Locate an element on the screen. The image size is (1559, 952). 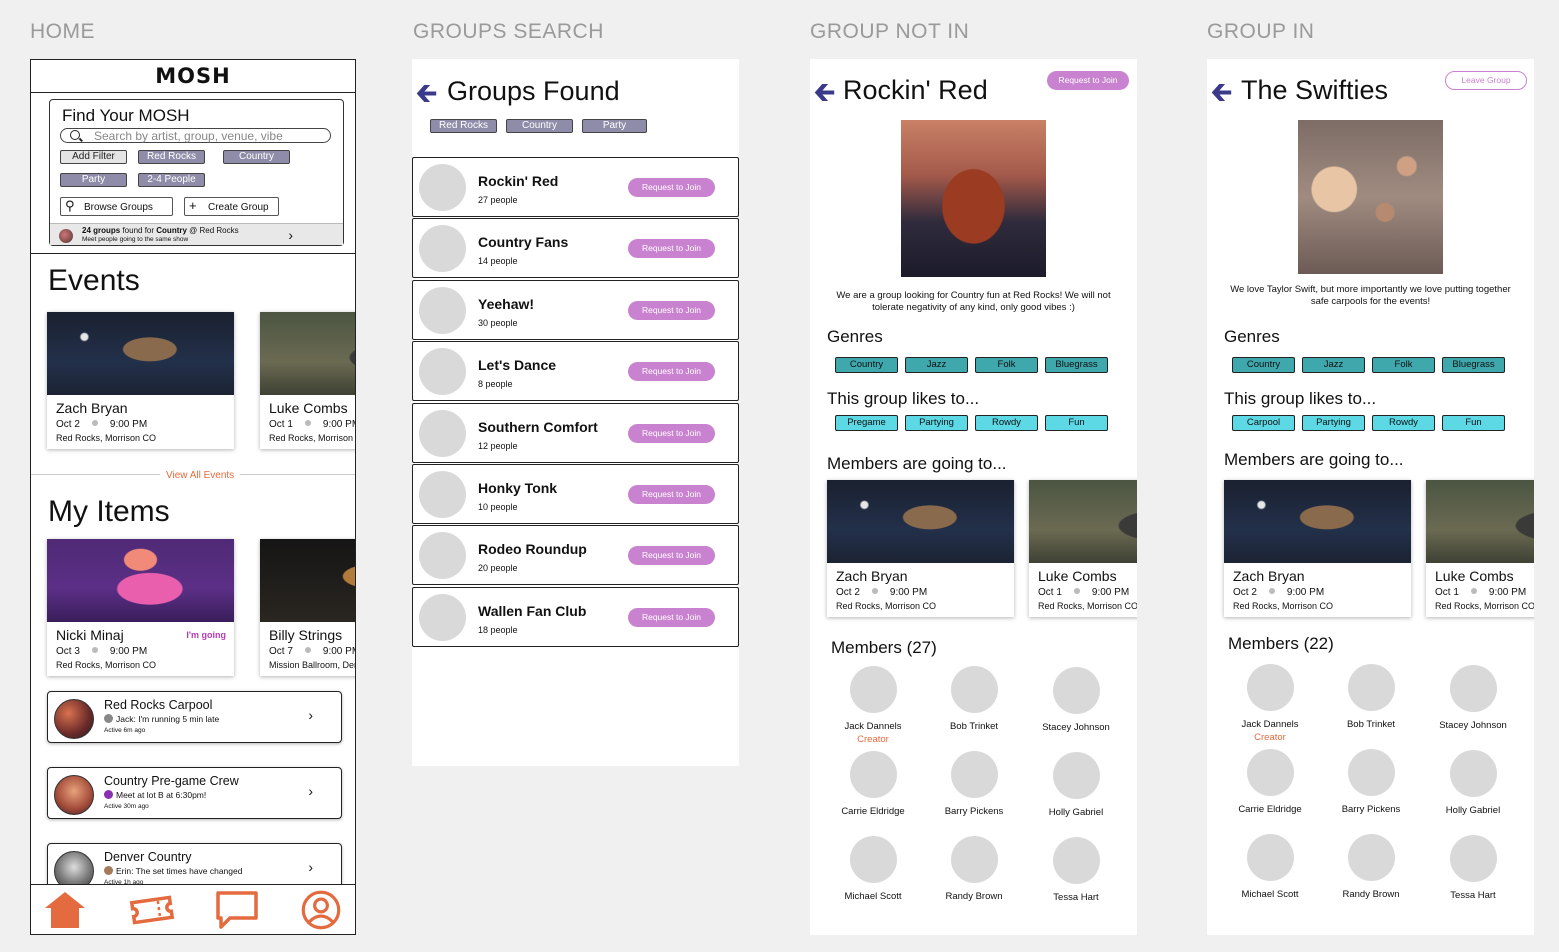
group-member-count: 20 people is located at coordinates (498, 568).